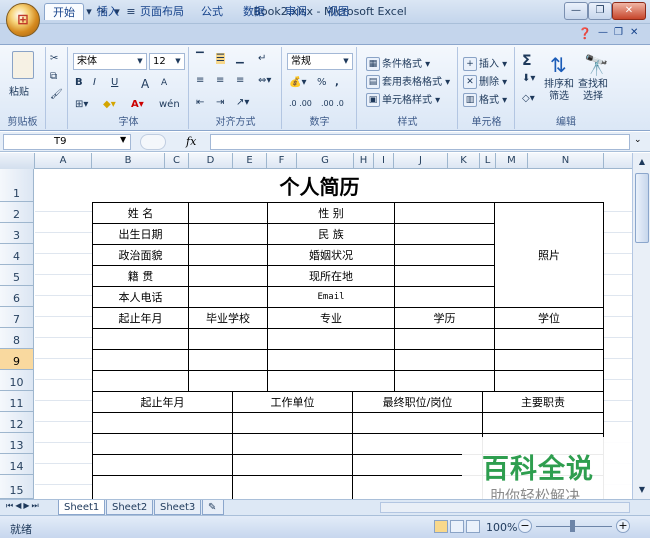 This screenshot has width=650, height=538. What do you see at coordinates (164, 83) in the screenshot?
I see `shrink-font-button: A` at bounding box center [164, 83].